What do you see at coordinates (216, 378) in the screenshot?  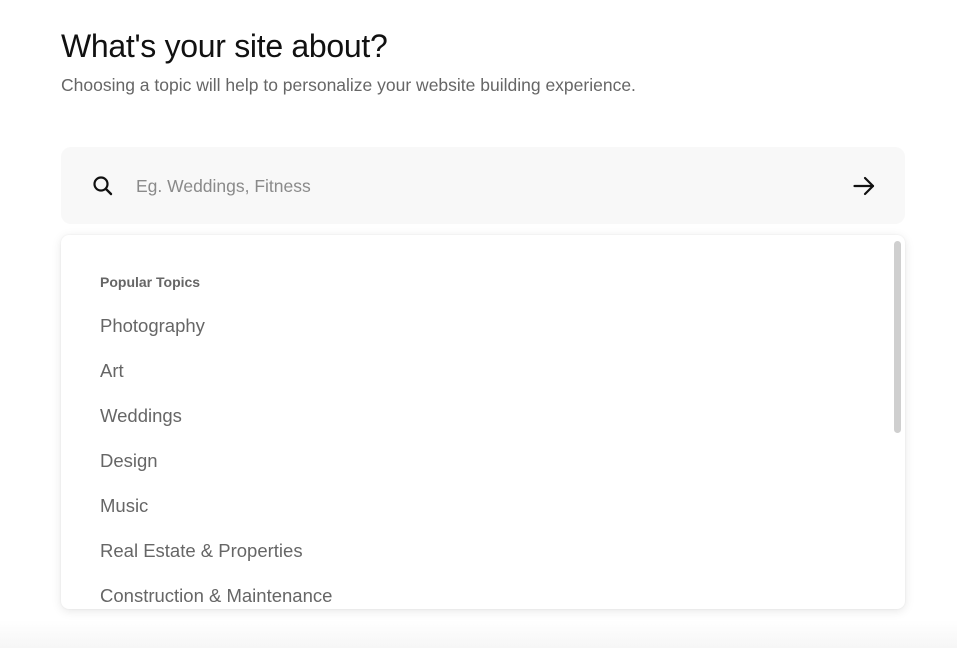 I see `topic-option-art: Art` at bounding box center [216, 378].